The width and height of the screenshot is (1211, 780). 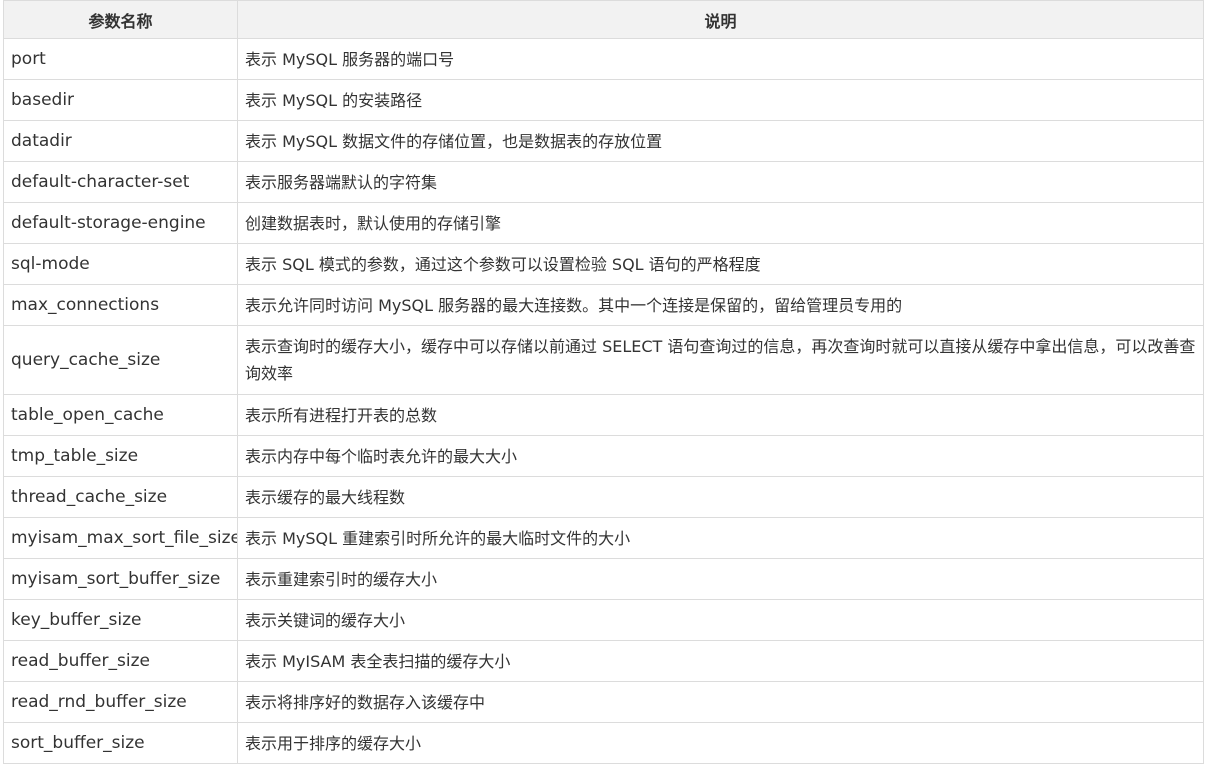 What do you see at coordinates (720, 100) in the screenshot?
I see `param-desc-cell: 表示 MySQL 的安装路径` at bounding box center [720, 100].